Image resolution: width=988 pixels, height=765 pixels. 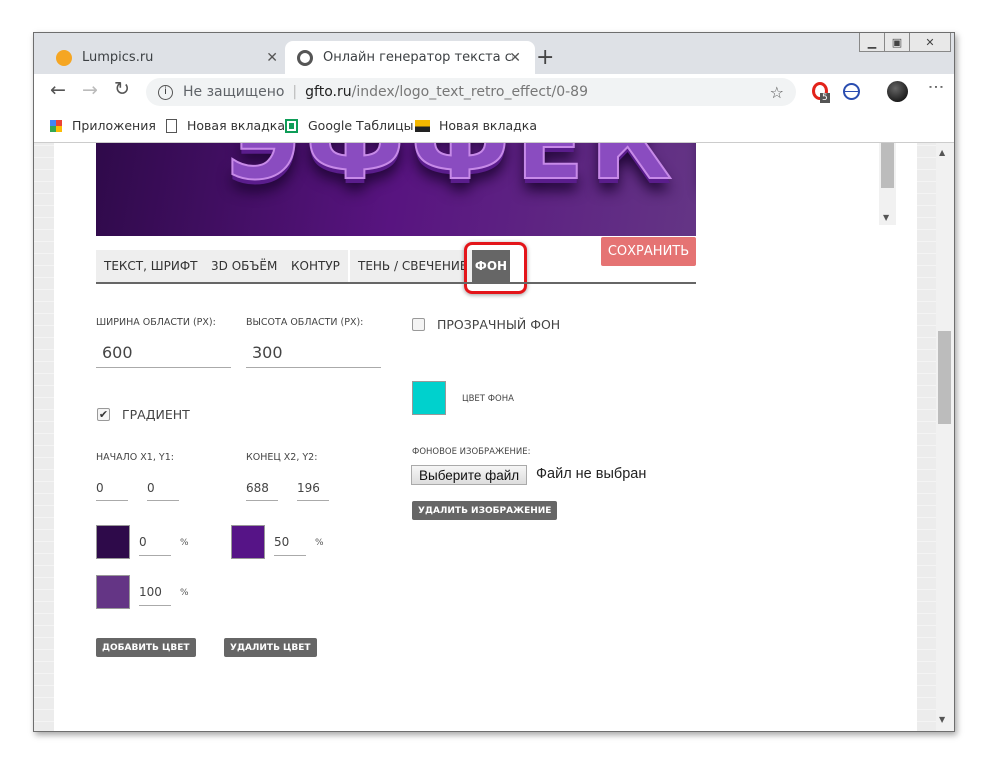 I want to click on bg-color-swatch, so click(x=429, y=398).